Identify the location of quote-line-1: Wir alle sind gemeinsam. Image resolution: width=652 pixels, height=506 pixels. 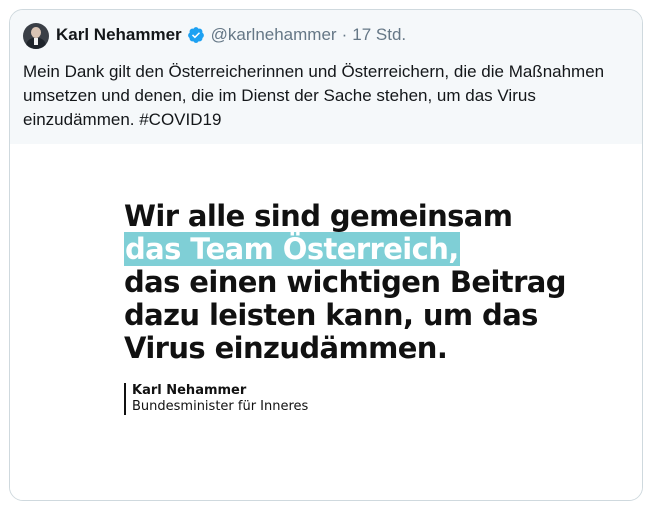
(318, 216).